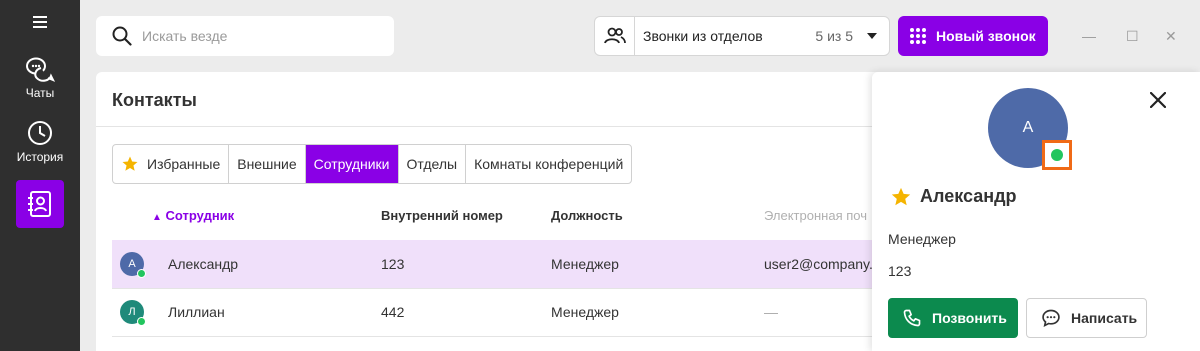 The height and width of the screenshot is (351, 1200). I want to click on department-filter-label: Звонки из отделов, so click(703, 36).